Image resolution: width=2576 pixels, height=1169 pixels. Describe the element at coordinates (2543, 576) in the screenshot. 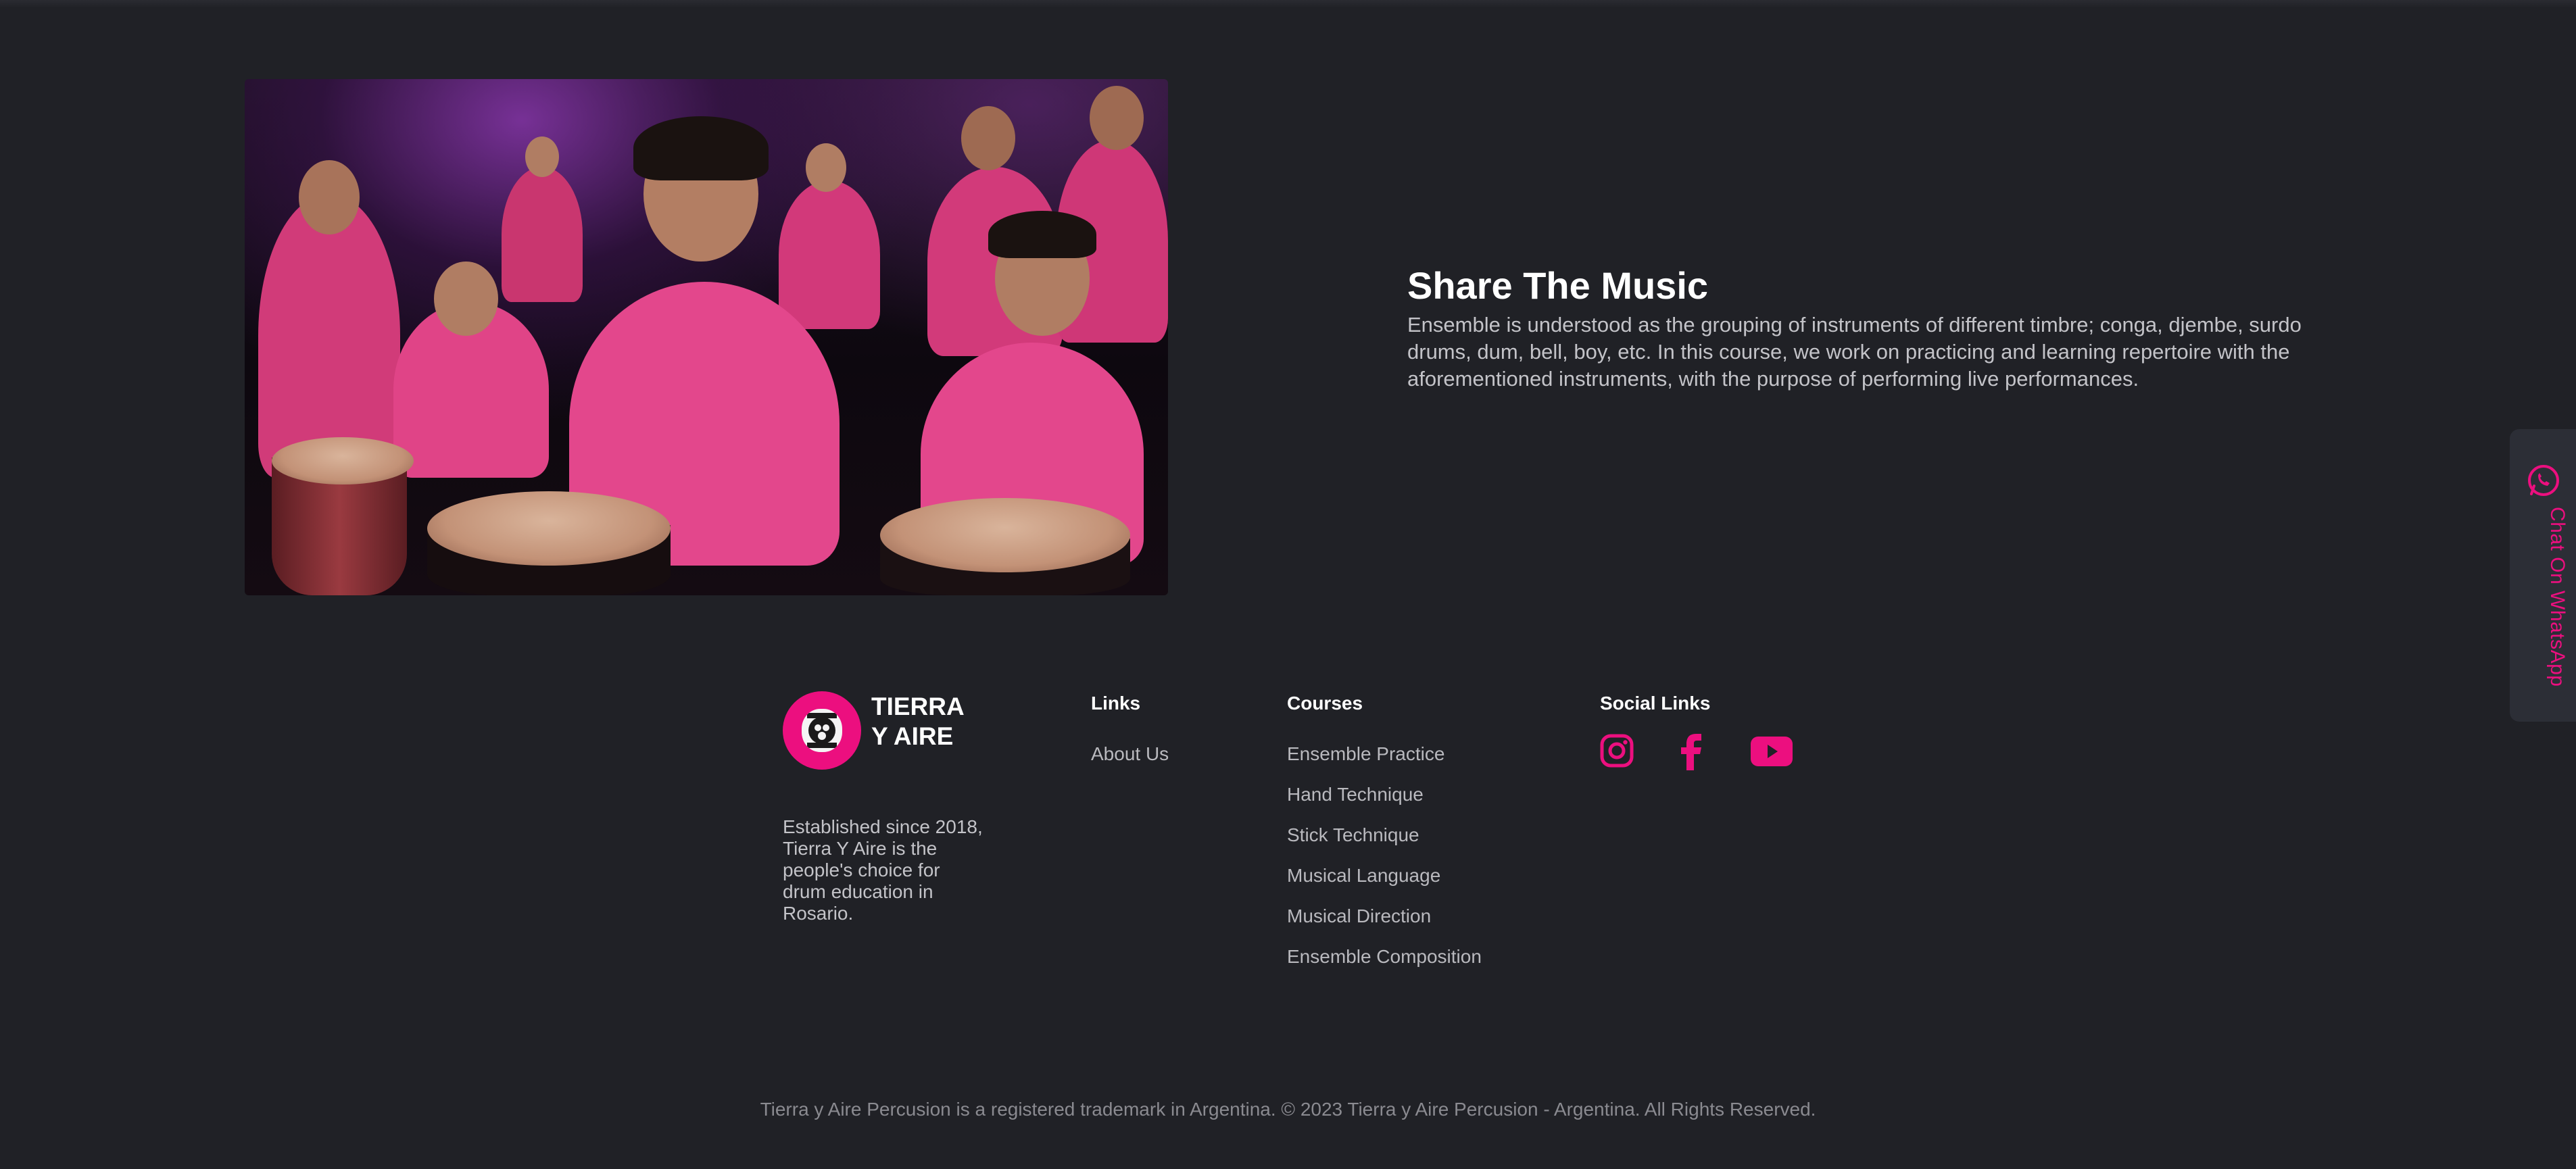

I see `whatsapp-chat-button: Chat On WhatsApp` at that location.